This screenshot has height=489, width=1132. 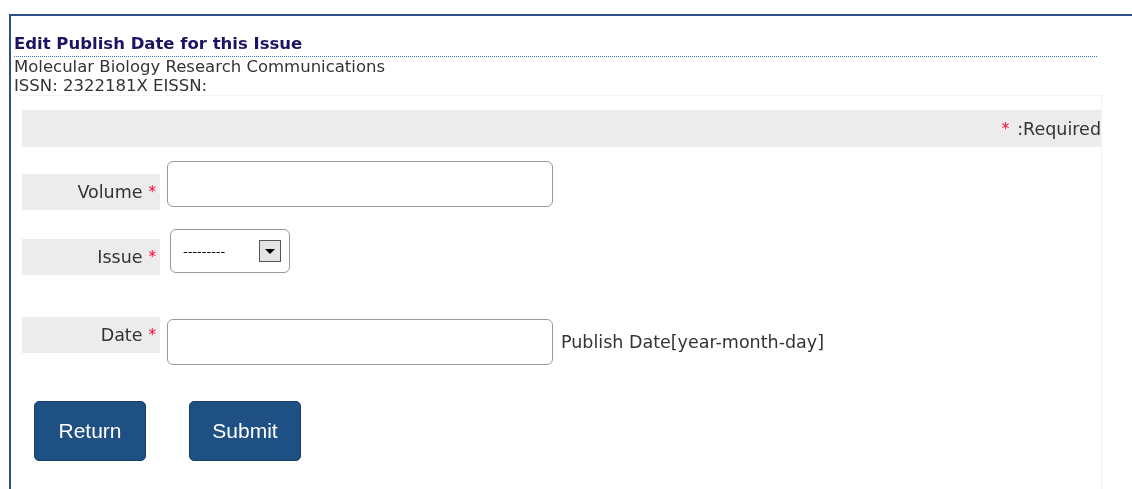 I want to click on submit-button: Submit, so click(x=245, y=431).